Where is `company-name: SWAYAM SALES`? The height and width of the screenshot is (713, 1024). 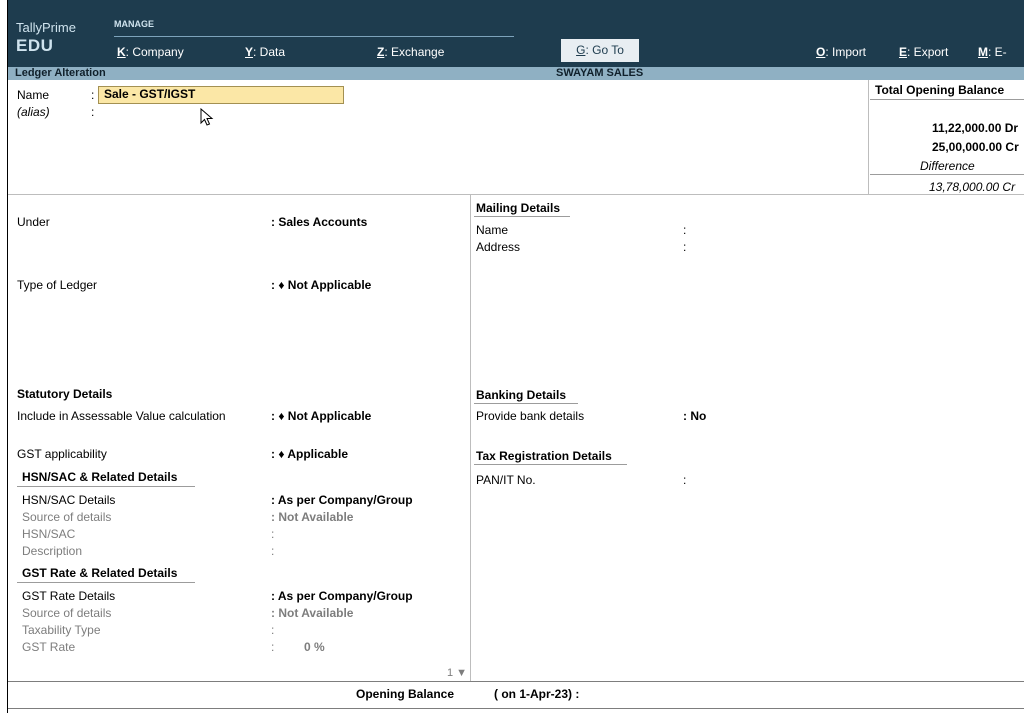
company-name: SWAYAM SALES is located at coordinates (600, 73).